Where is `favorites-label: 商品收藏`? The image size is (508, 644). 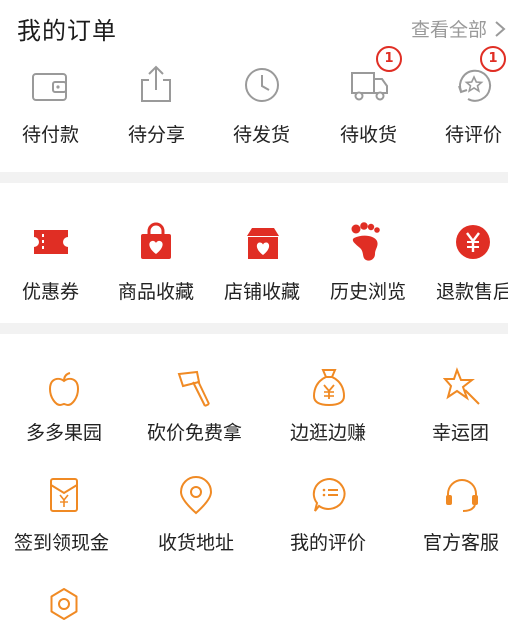 favorites-label: 商品收藏 is located at coordinates (156, 292).